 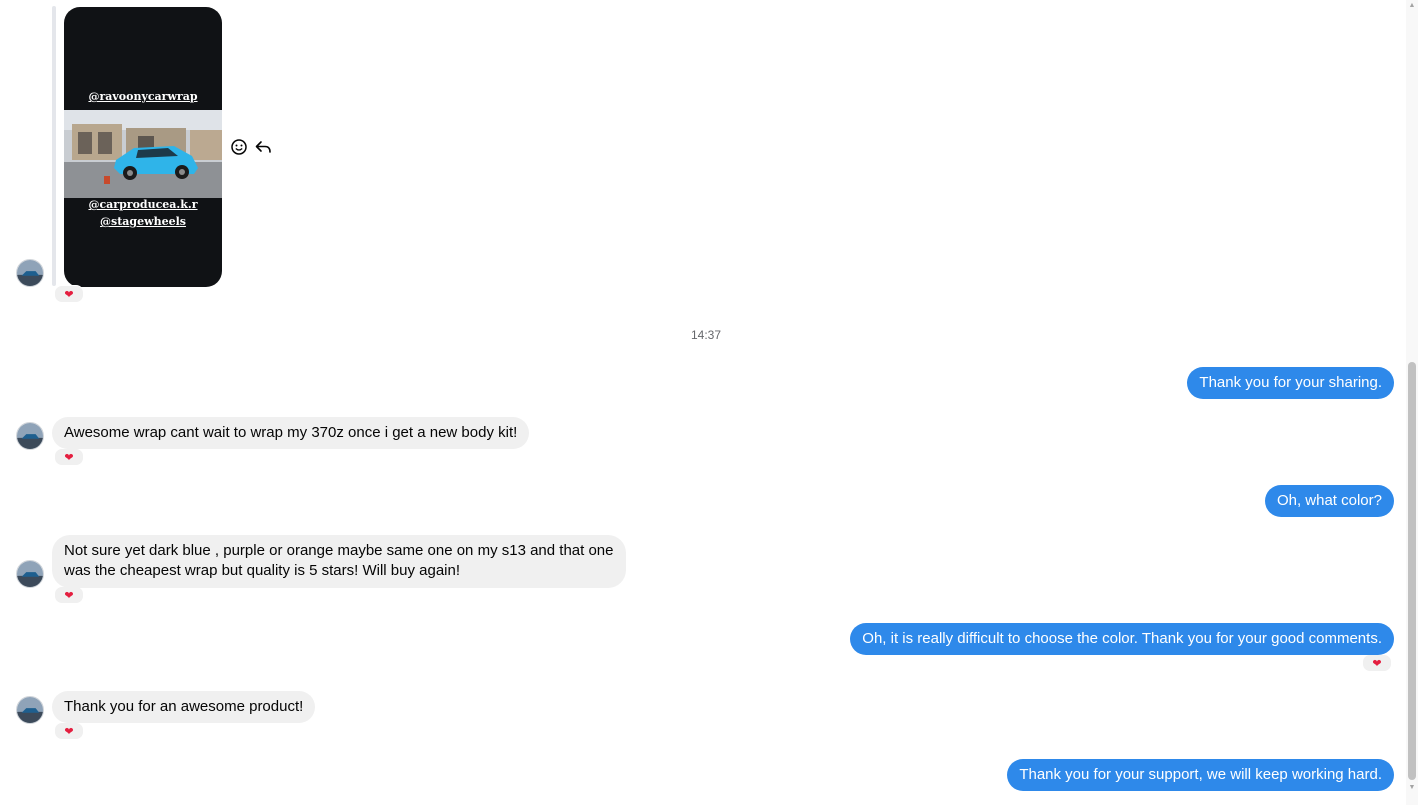 What do you see at coordinates (1412, 788) in the screenshot?
I see `scroll-down-arrow-icon: ▼` at bounding box center [1412, 788].